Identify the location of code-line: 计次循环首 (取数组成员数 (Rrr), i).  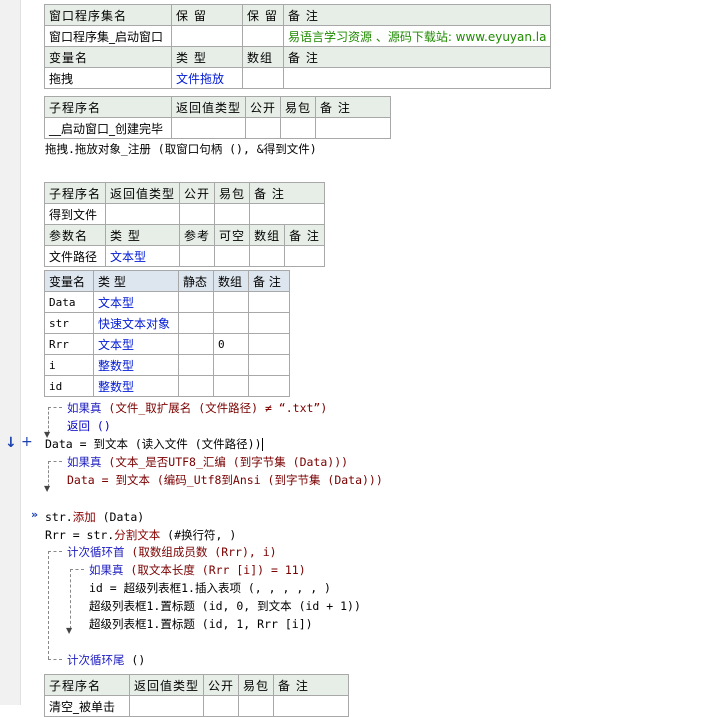
(172, 552).